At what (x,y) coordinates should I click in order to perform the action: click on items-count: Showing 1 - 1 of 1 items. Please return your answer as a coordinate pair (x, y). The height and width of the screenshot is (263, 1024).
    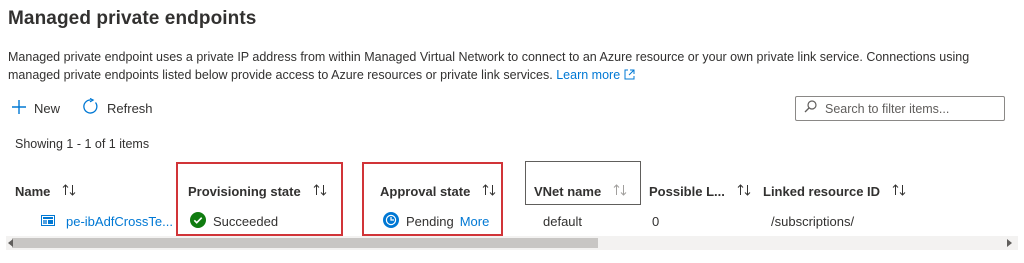
    Looking at the image, I should click on (82, 144).